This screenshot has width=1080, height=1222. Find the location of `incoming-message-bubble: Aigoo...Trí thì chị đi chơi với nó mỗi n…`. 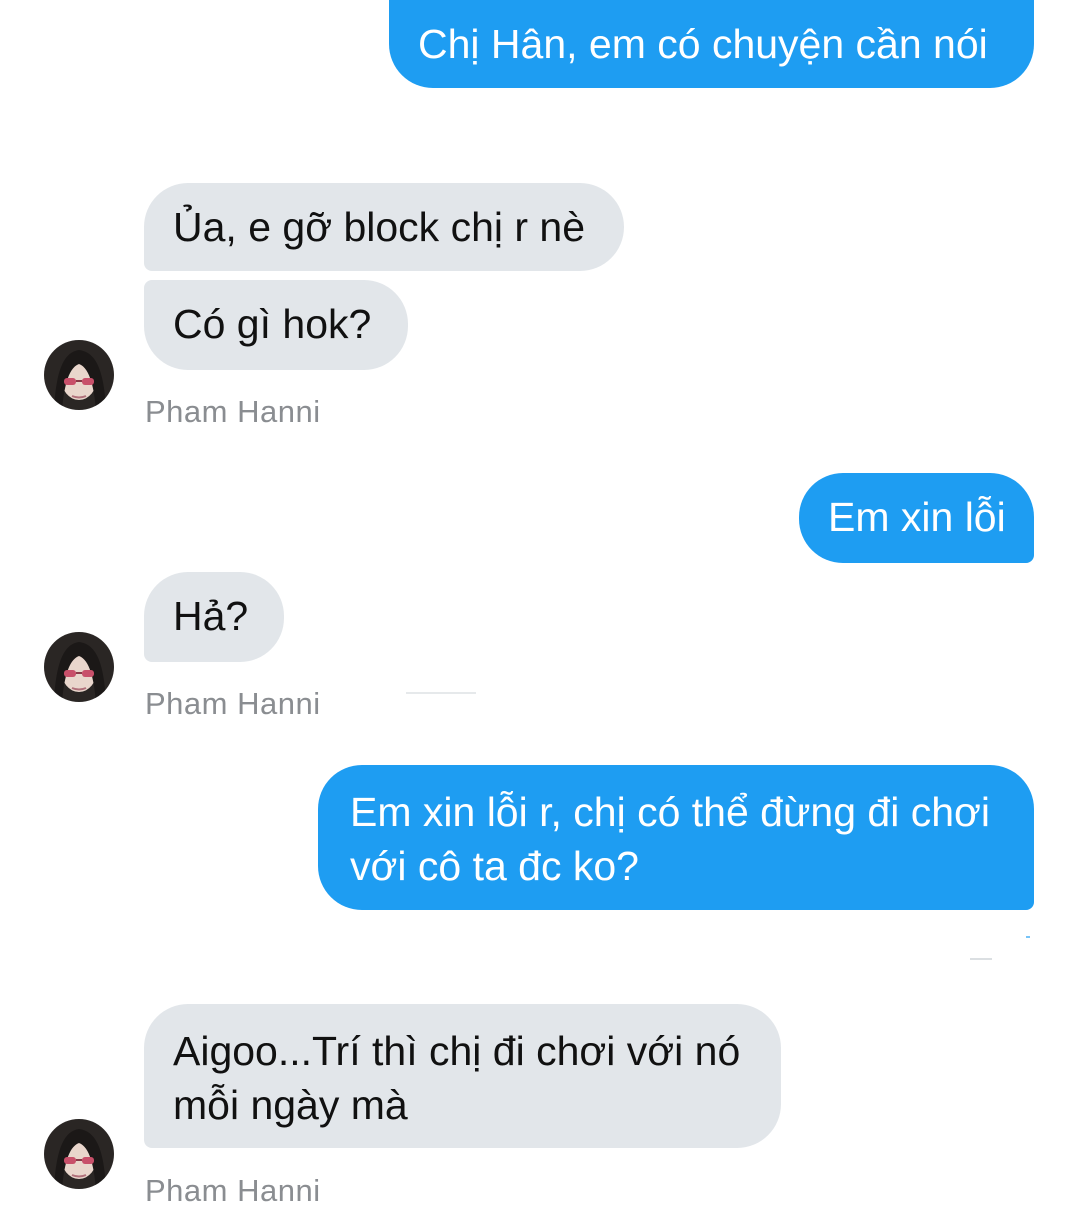

incoming-message-bubble: Aigoo...Trí thì chị đi chơi với nó mỗi n… is located at coordinates (462, 1076).